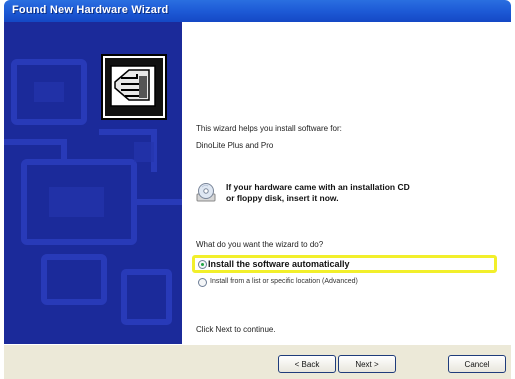 The width and height of the screenshot is (515, 379). What do you see at coordinates (260, 244) in the screenshot?
I see `question-text: What do you want the wizard to do?` at bounding box center [260, 244].